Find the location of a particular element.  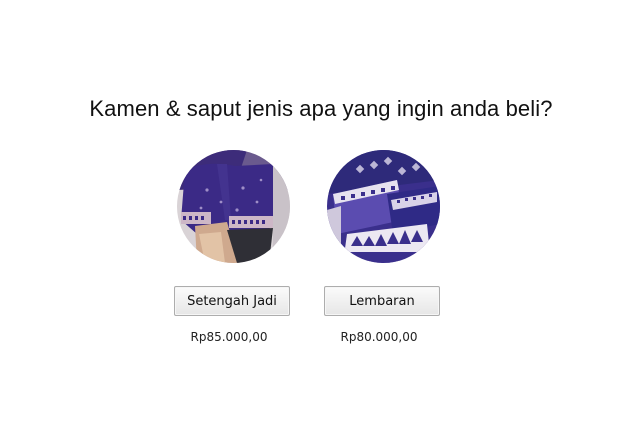

folded-songket-photo is located at coordinates (383, 206).